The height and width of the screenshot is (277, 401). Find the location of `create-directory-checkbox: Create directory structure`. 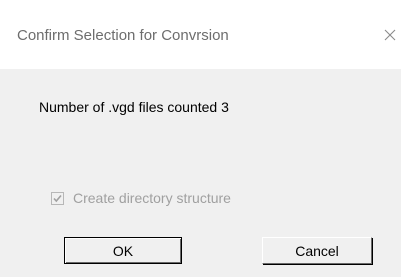

create-directory-checkbox: Create directory structure is located at coordinates (141, 198).